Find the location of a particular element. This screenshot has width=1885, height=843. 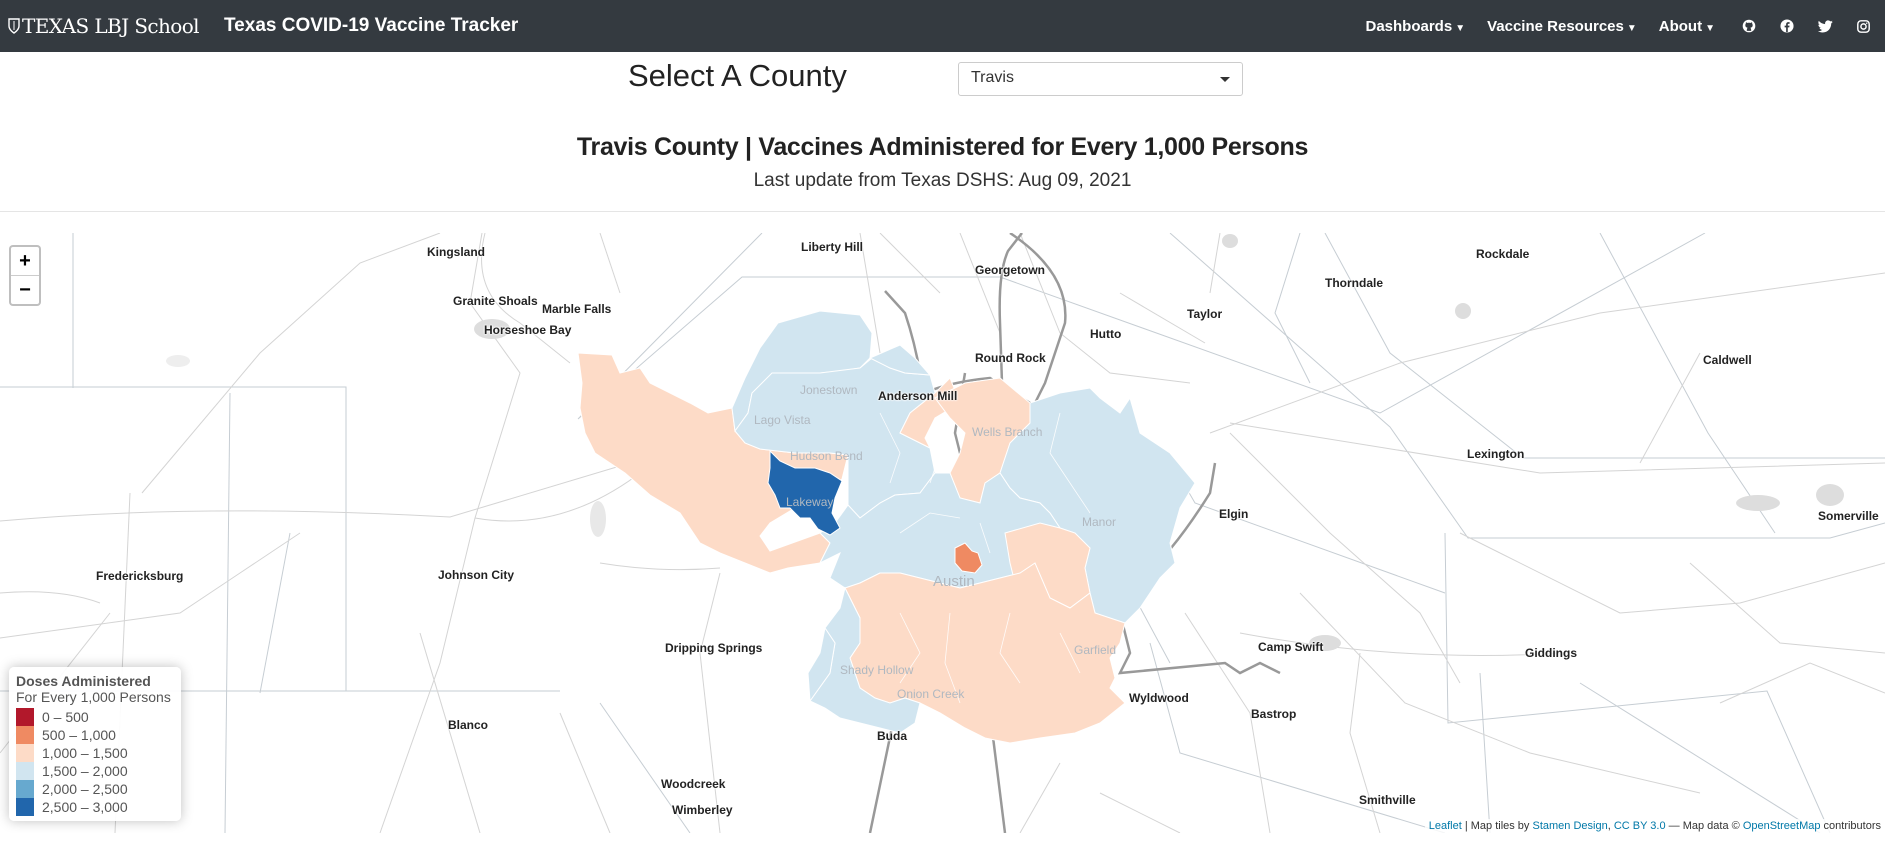

legend-label: 1,000 – 1,500 is located at coordinates (85, 753).